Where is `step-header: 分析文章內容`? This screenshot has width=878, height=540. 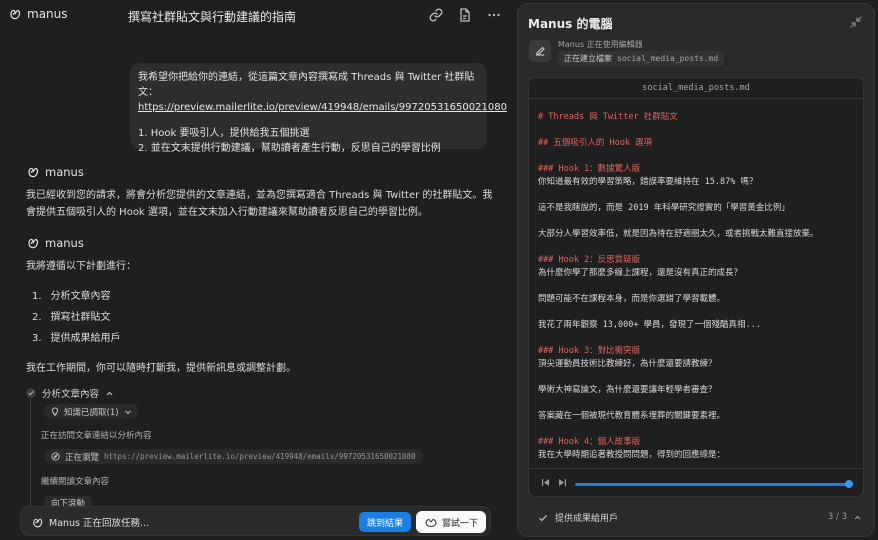
step-header: 分析文章內容 is located at coordinates (70, 393).